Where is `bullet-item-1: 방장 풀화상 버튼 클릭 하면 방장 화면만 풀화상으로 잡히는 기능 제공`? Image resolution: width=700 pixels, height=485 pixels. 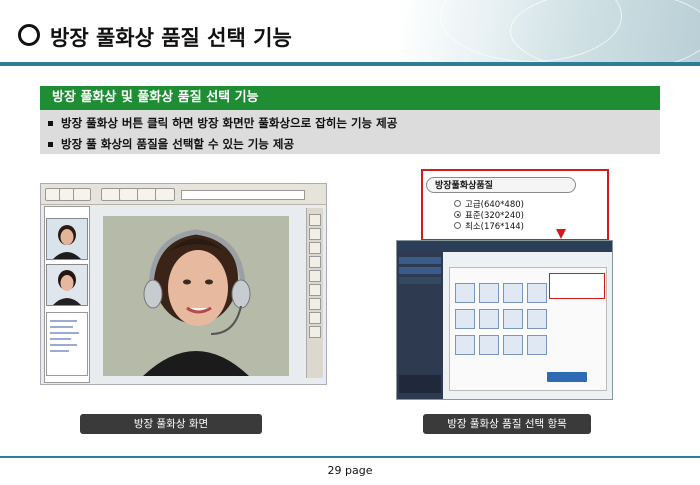
bullet-item-1: 방장 풀화상 버튼 클릭 하면 방장 화면만 풀화상으로 잡히는 기능 제공 is located at coordinates (222, 123).